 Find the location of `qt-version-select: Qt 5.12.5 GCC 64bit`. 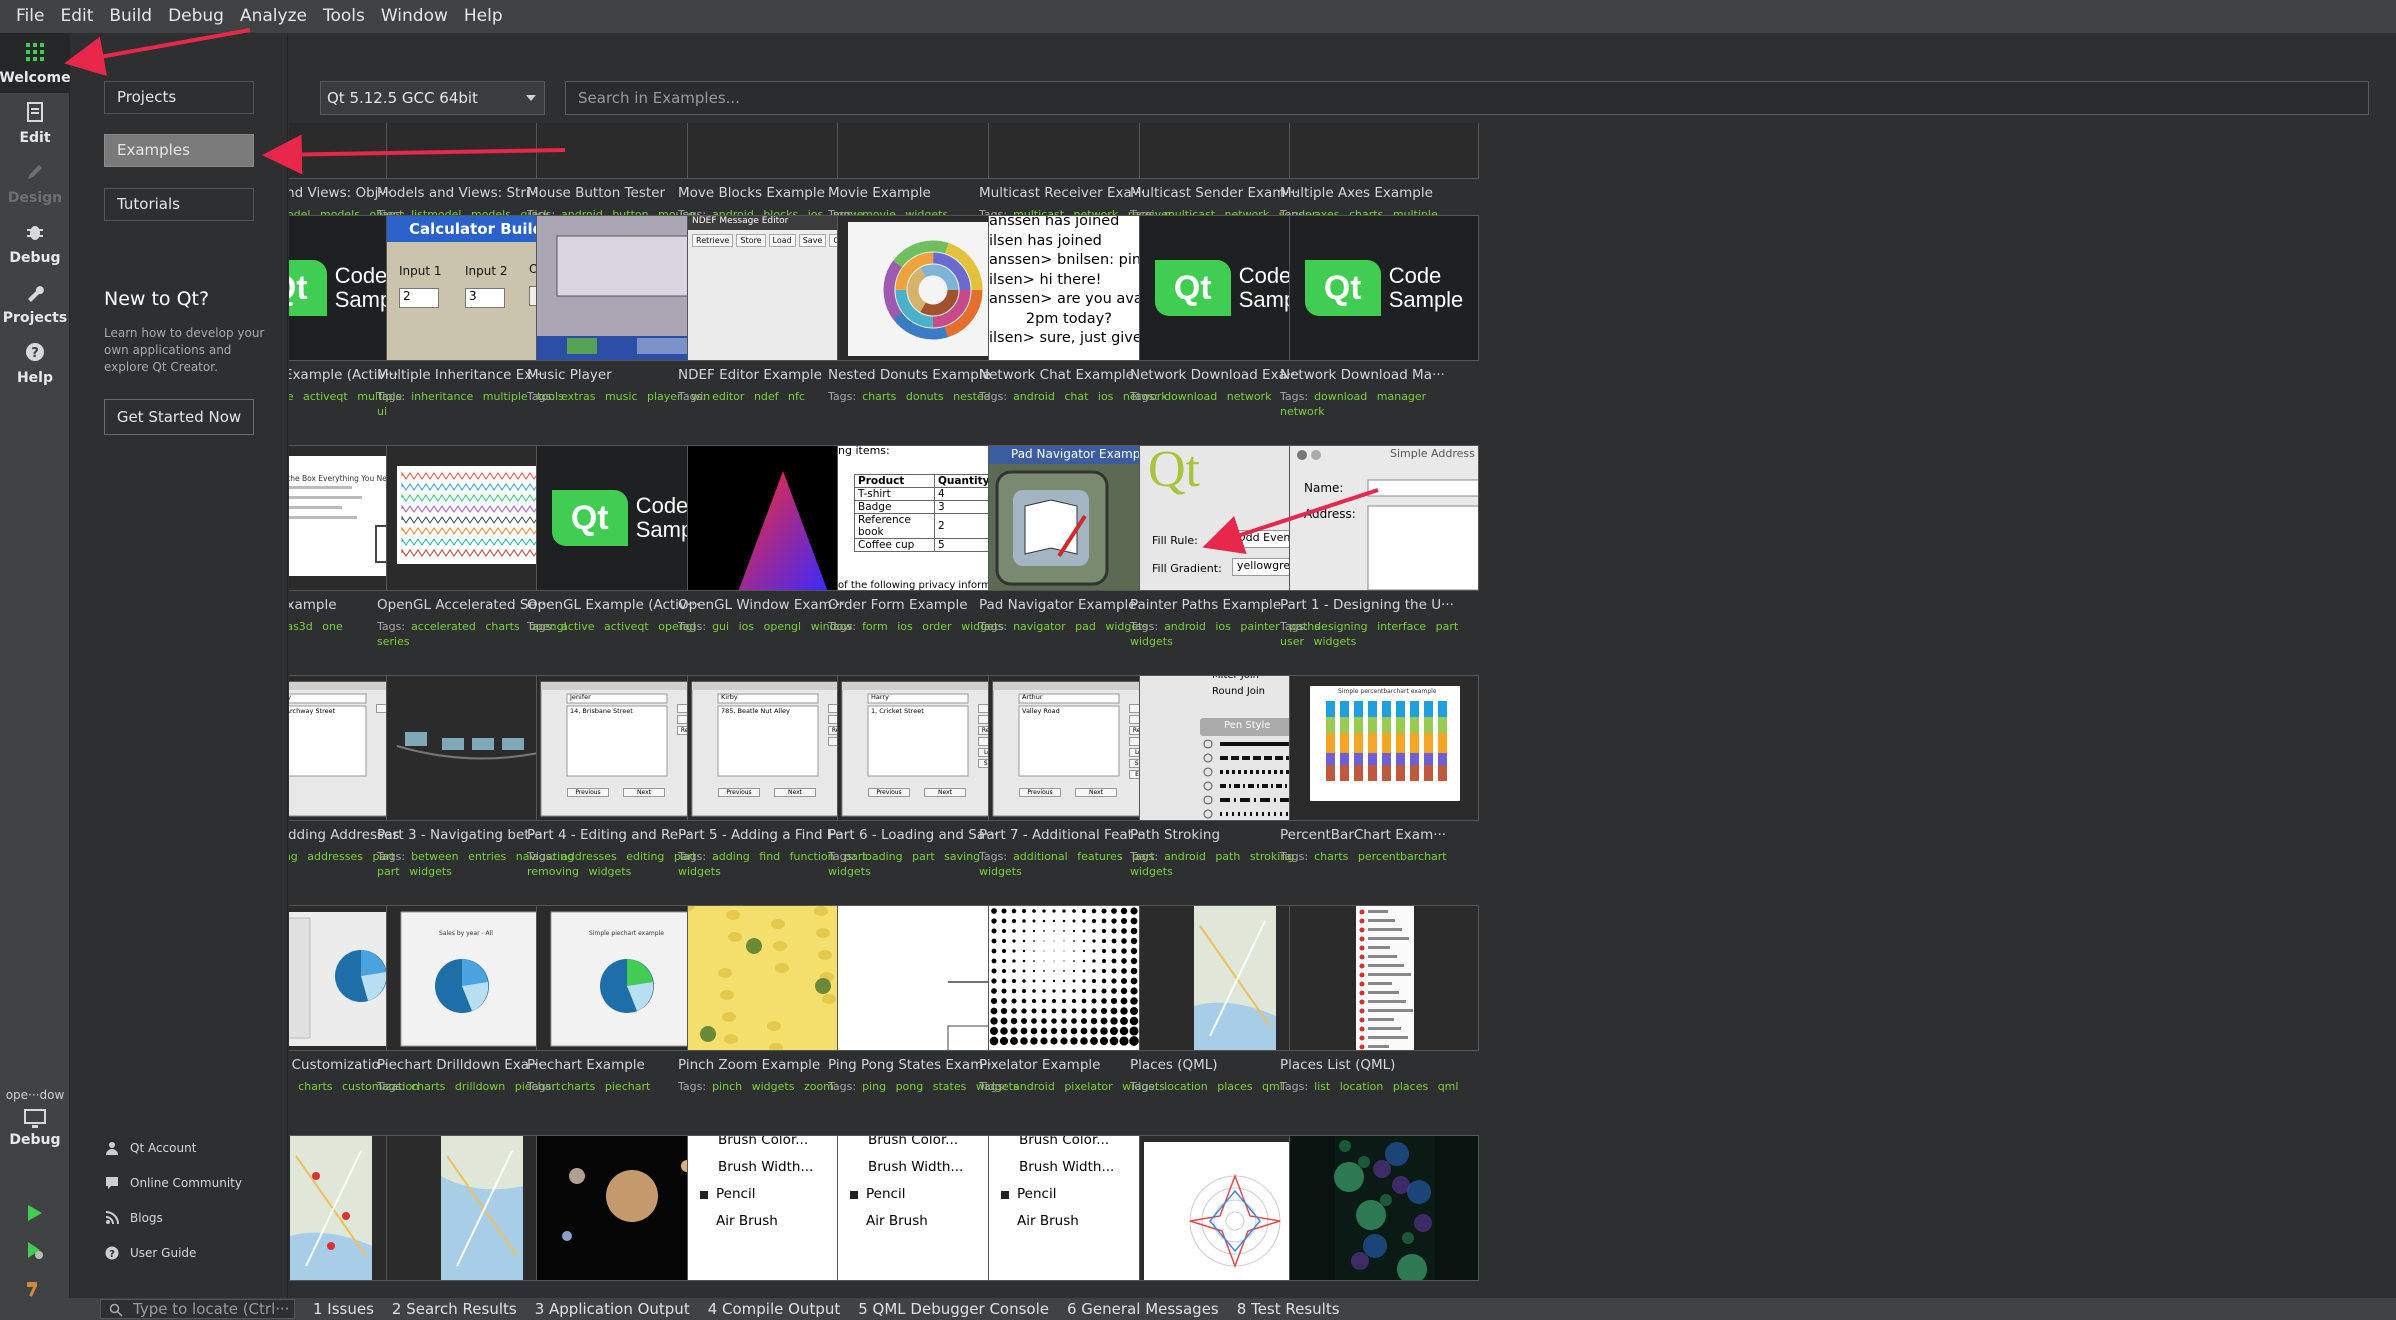

qt-version-select: Qt 5.12.5 GCC 64bit is located at coordinates (432, 98).